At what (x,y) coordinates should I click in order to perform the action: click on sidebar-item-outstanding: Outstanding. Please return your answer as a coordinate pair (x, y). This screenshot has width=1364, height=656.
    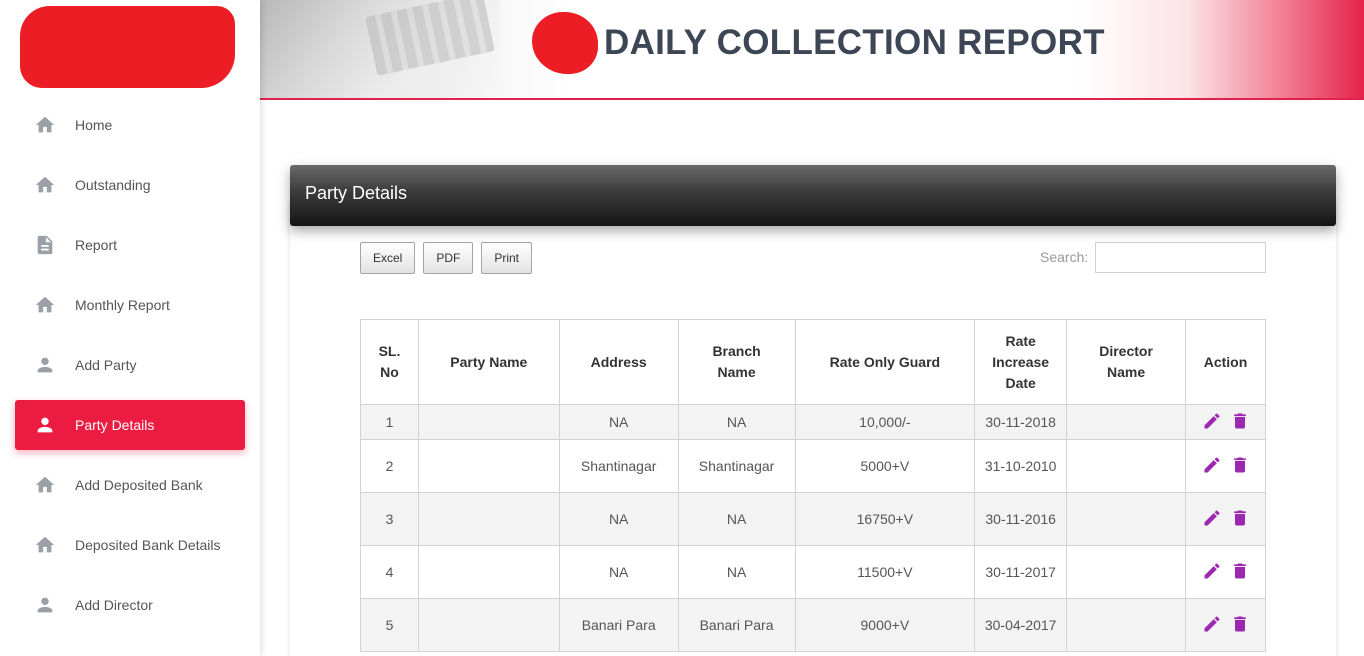
    Looking at the image, I should click on (130, 185).